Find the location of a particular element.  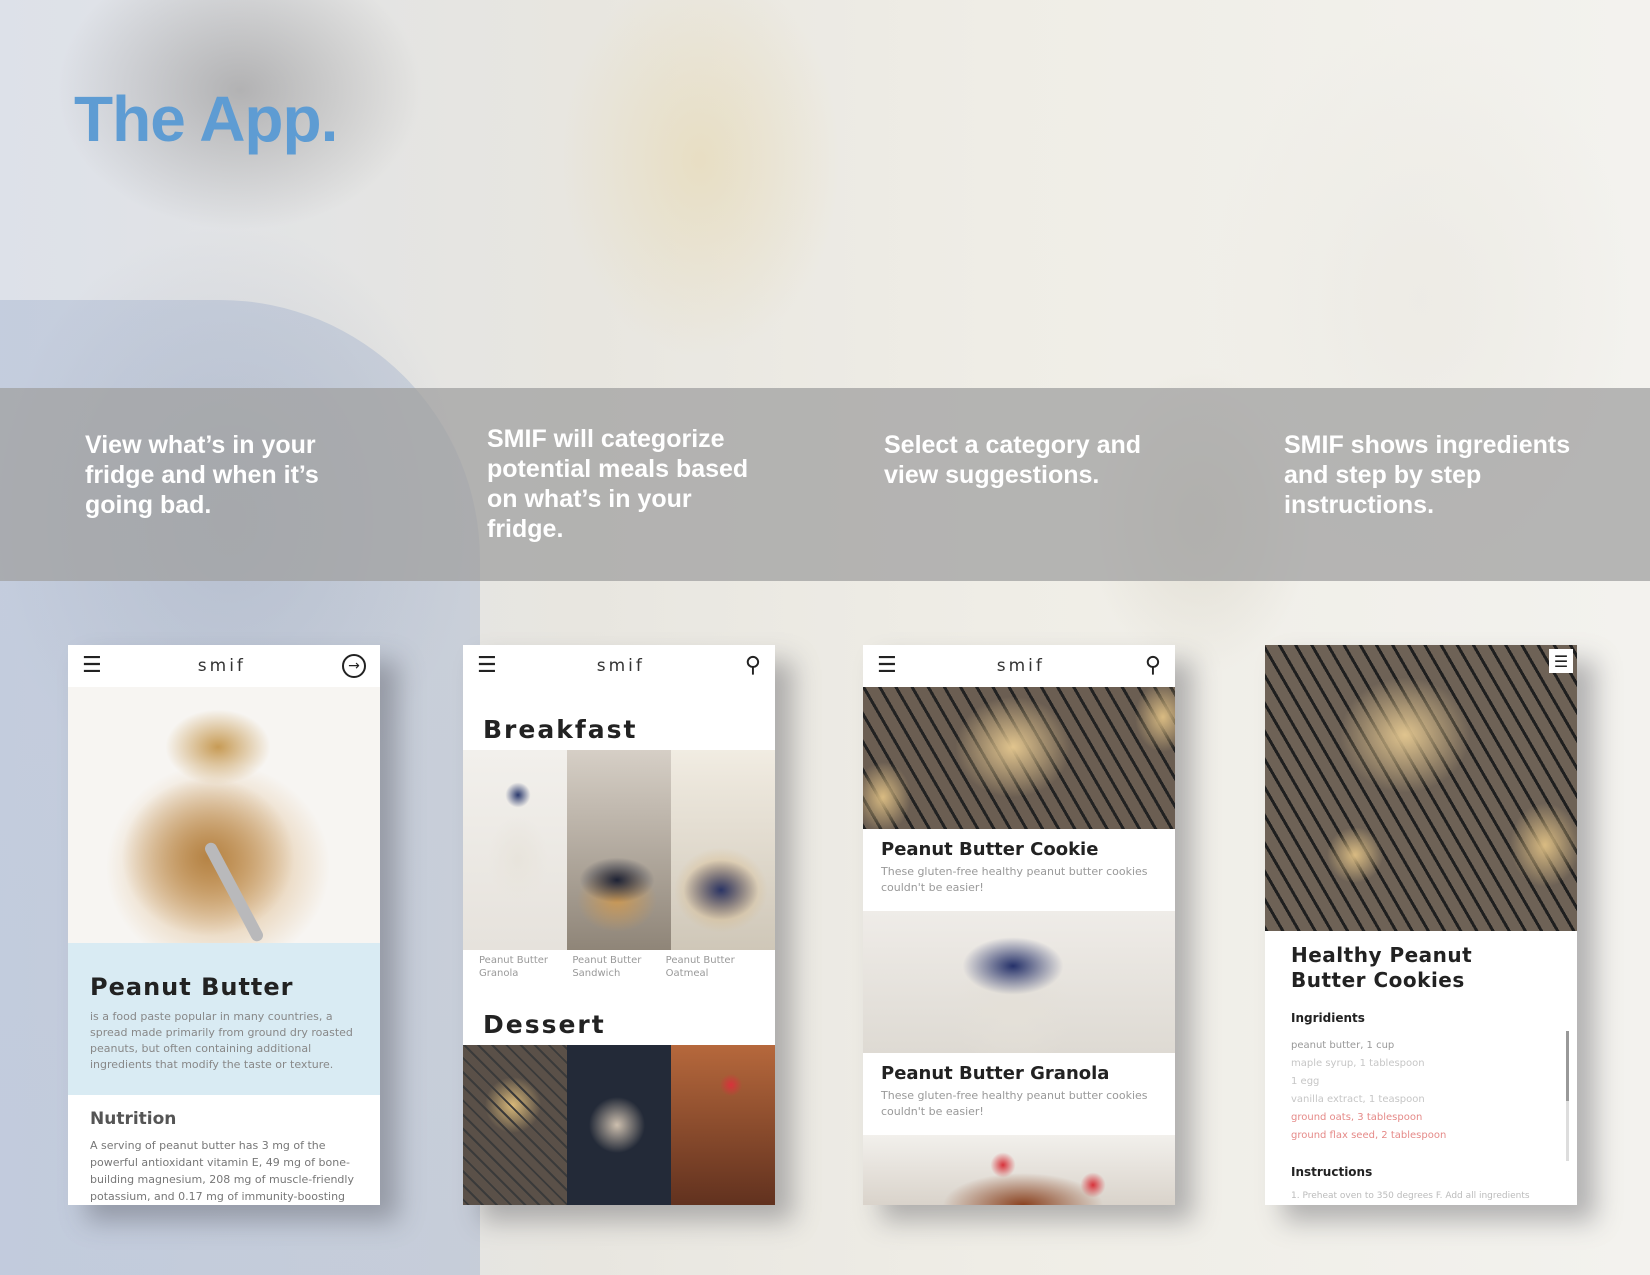

tile-oatmeal is located at coordinates (723, 850).